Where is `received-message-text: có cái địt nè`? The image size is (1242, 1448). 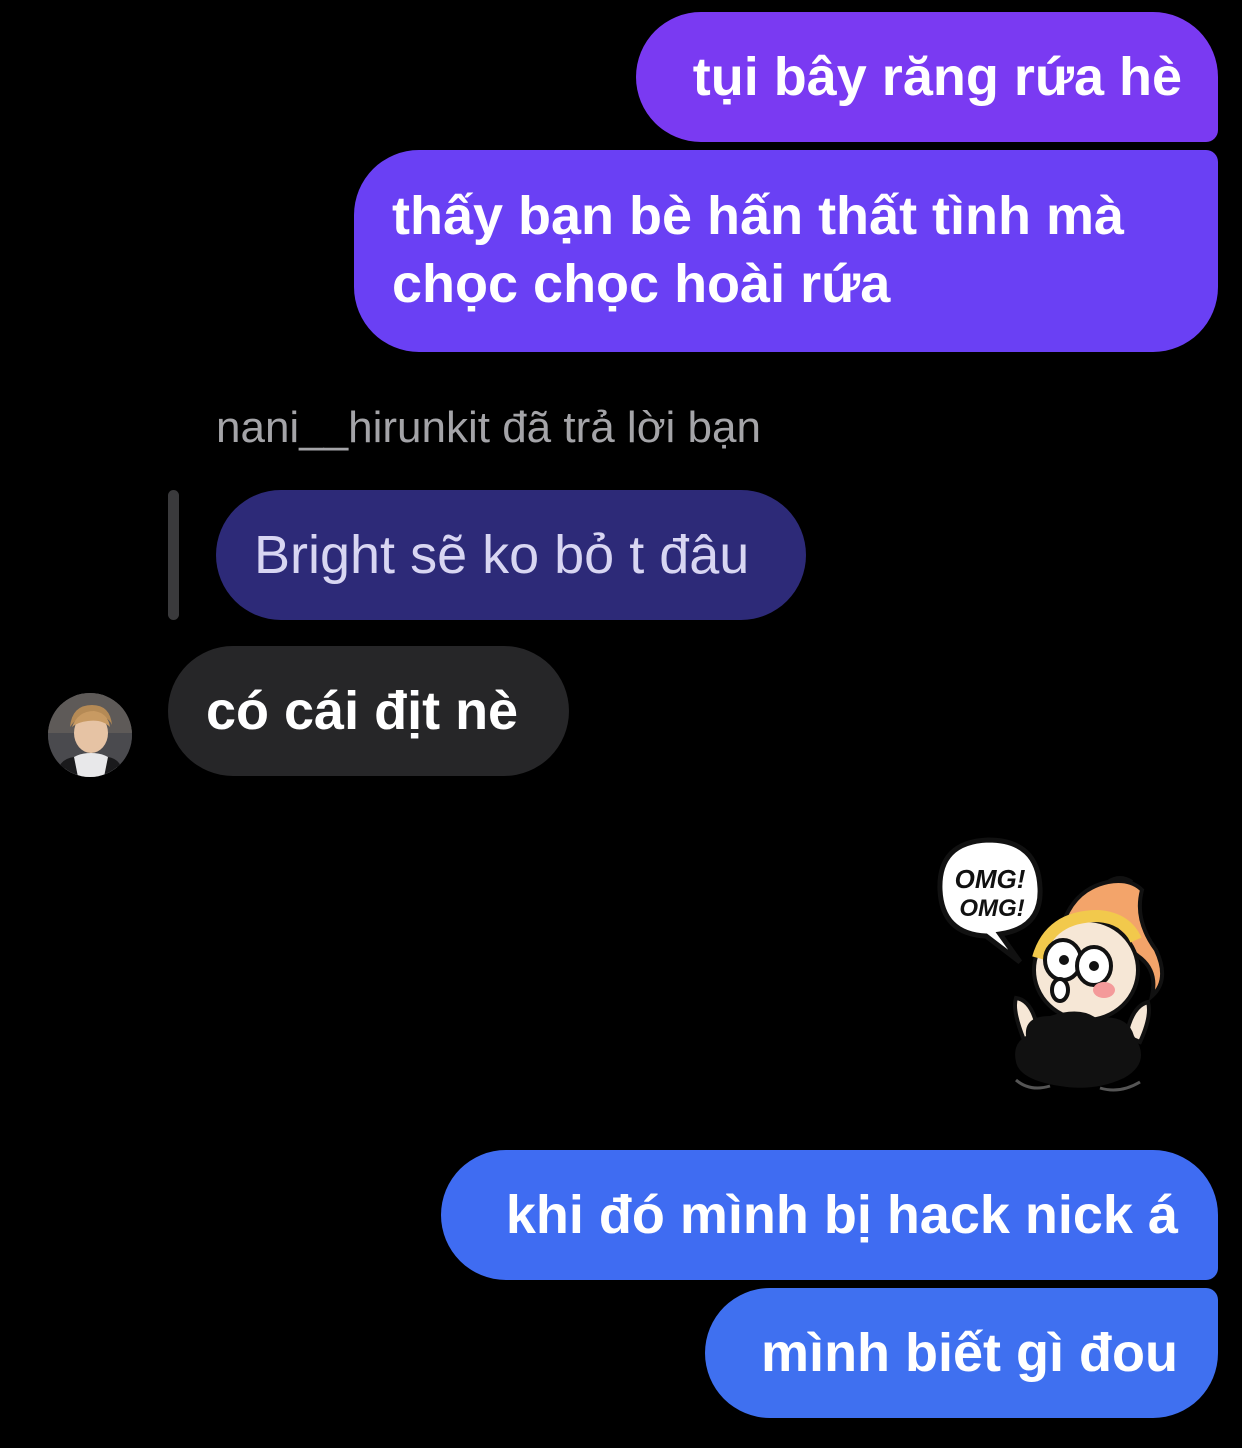
received-message-text: có cái địt nè is located at coordinates (362, 711).